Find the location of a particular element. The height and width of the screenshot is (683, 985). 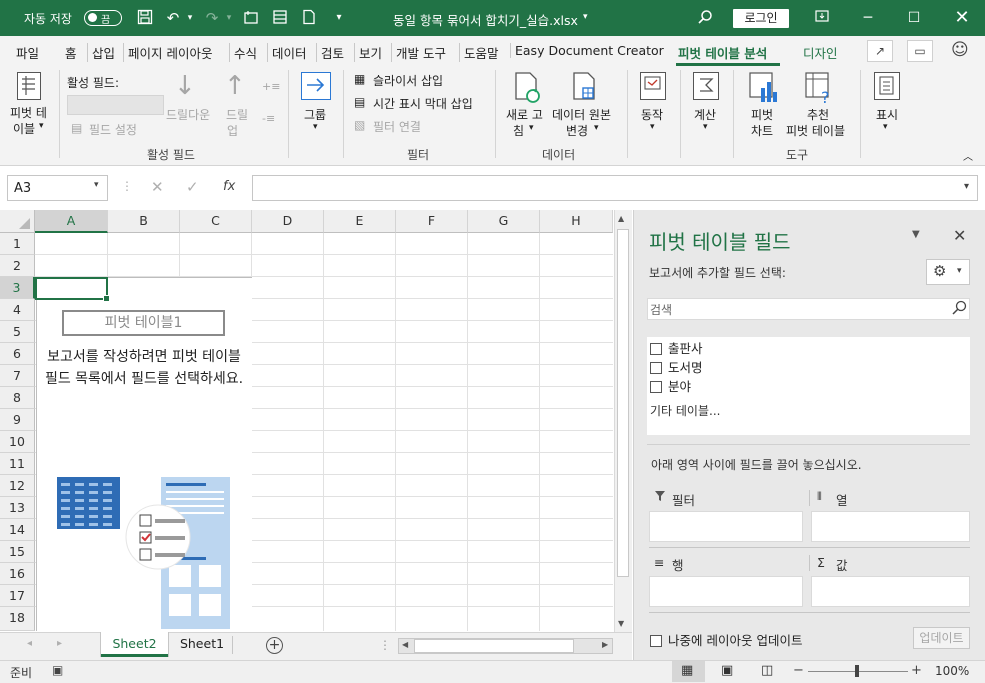

scroll-right-icon: ▶ is located at coordinates (605, 644).